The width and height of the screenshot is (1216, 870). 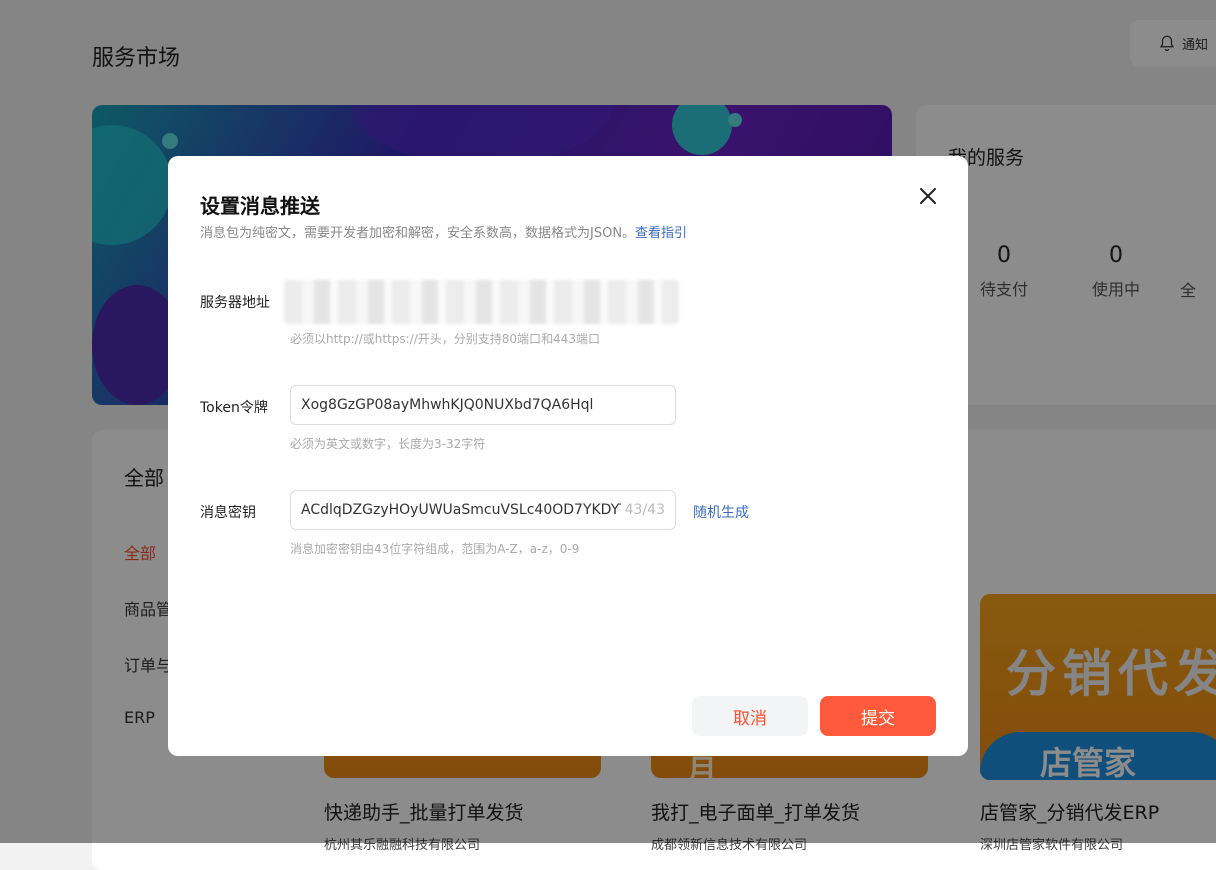 What do you see at coordinates (644, 510) in the screenshot?
I see `message-key-counter: 43/43` at bounding box center [644, 510].